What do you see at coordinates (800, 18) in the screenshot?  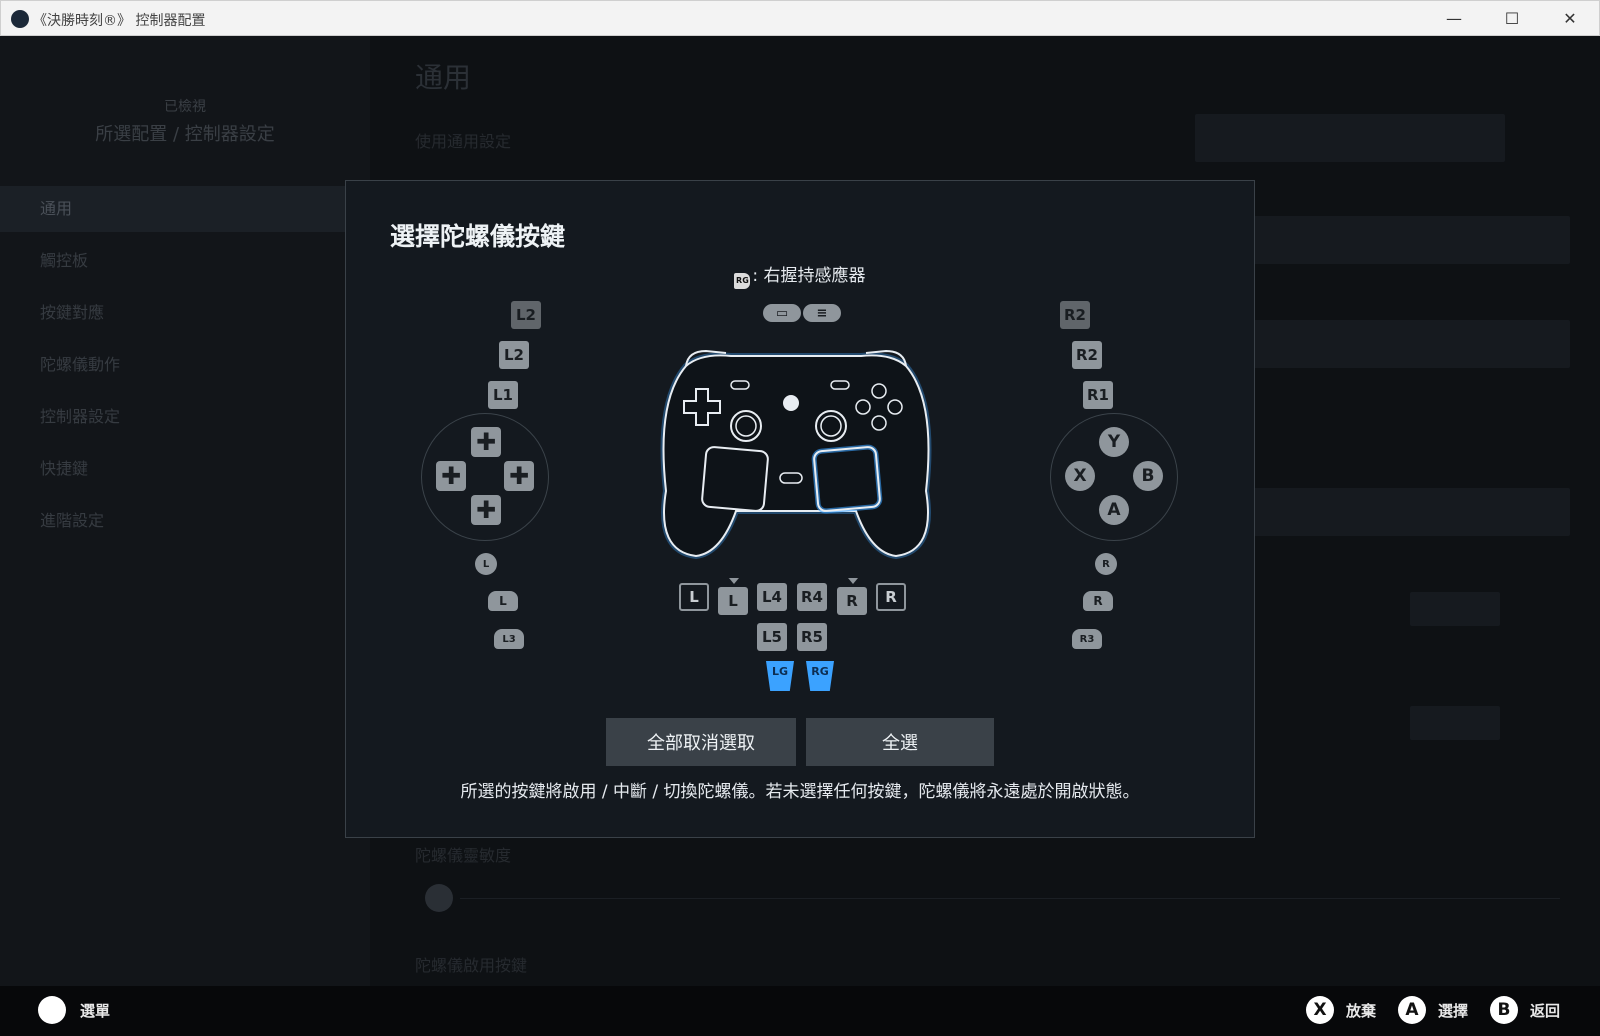 I see `title-bar: 《決勝時刻®》 控制器配置 — ☐ ✕` at bounding box center [800, 18].